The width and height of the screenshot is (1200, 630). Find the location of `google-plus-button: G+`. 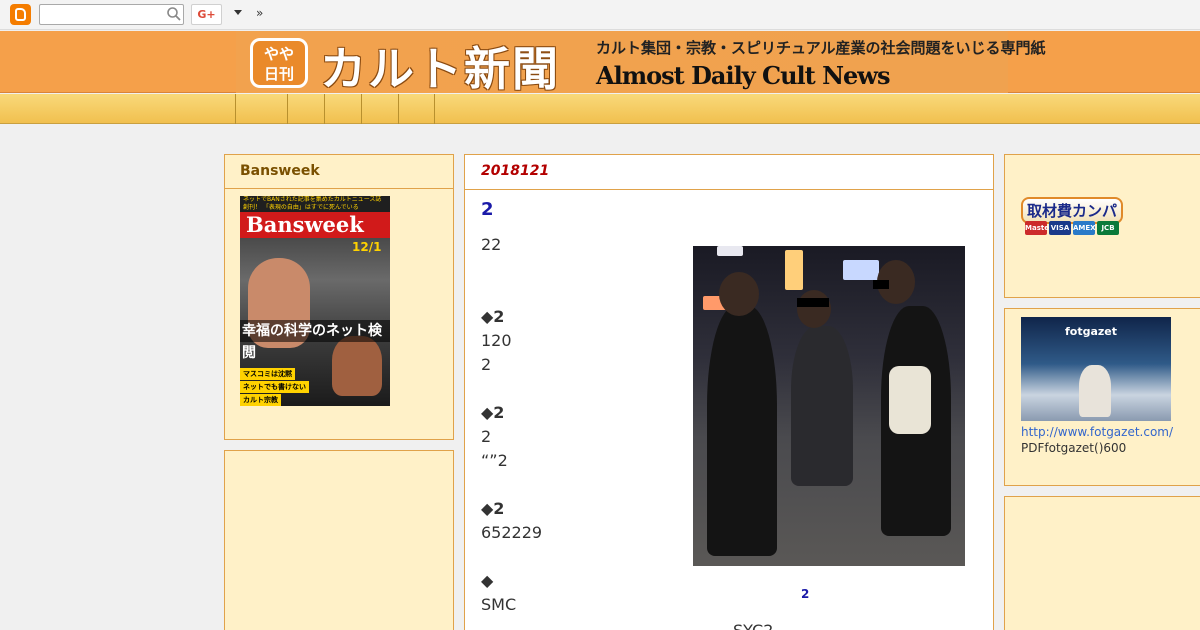

google-plus-button: G+ is located at coordinates (206, 14).